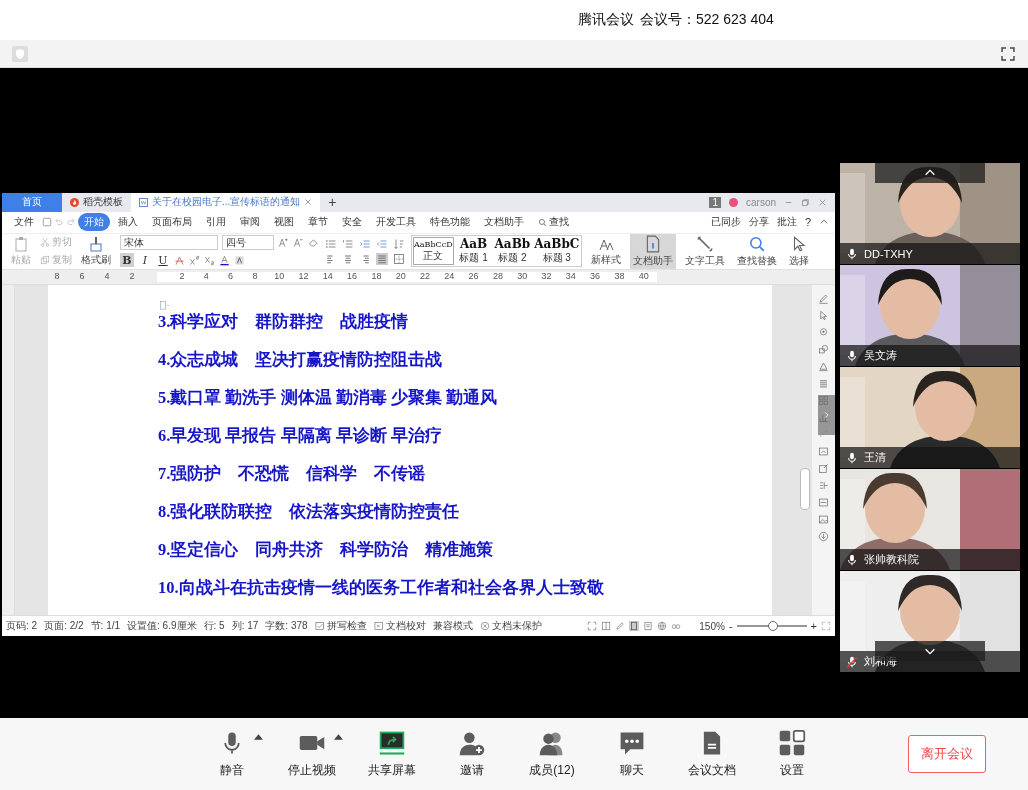 This screenshot has height=790, width=1028. I want to click on globe-icon, so click(662, 626).